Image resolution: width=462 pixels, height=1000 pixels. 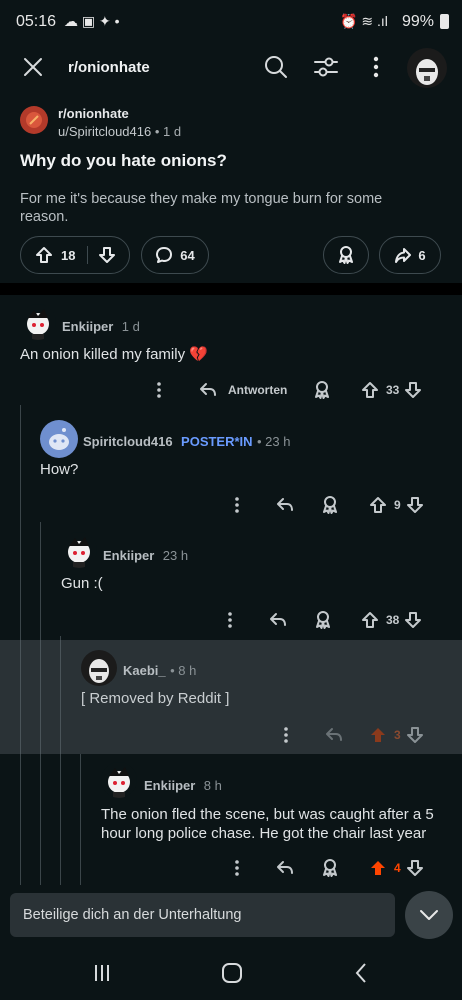 I want to click on composer-placeholder: Beteilige dich an der Unterhaltung, so click(x=132, y=915).